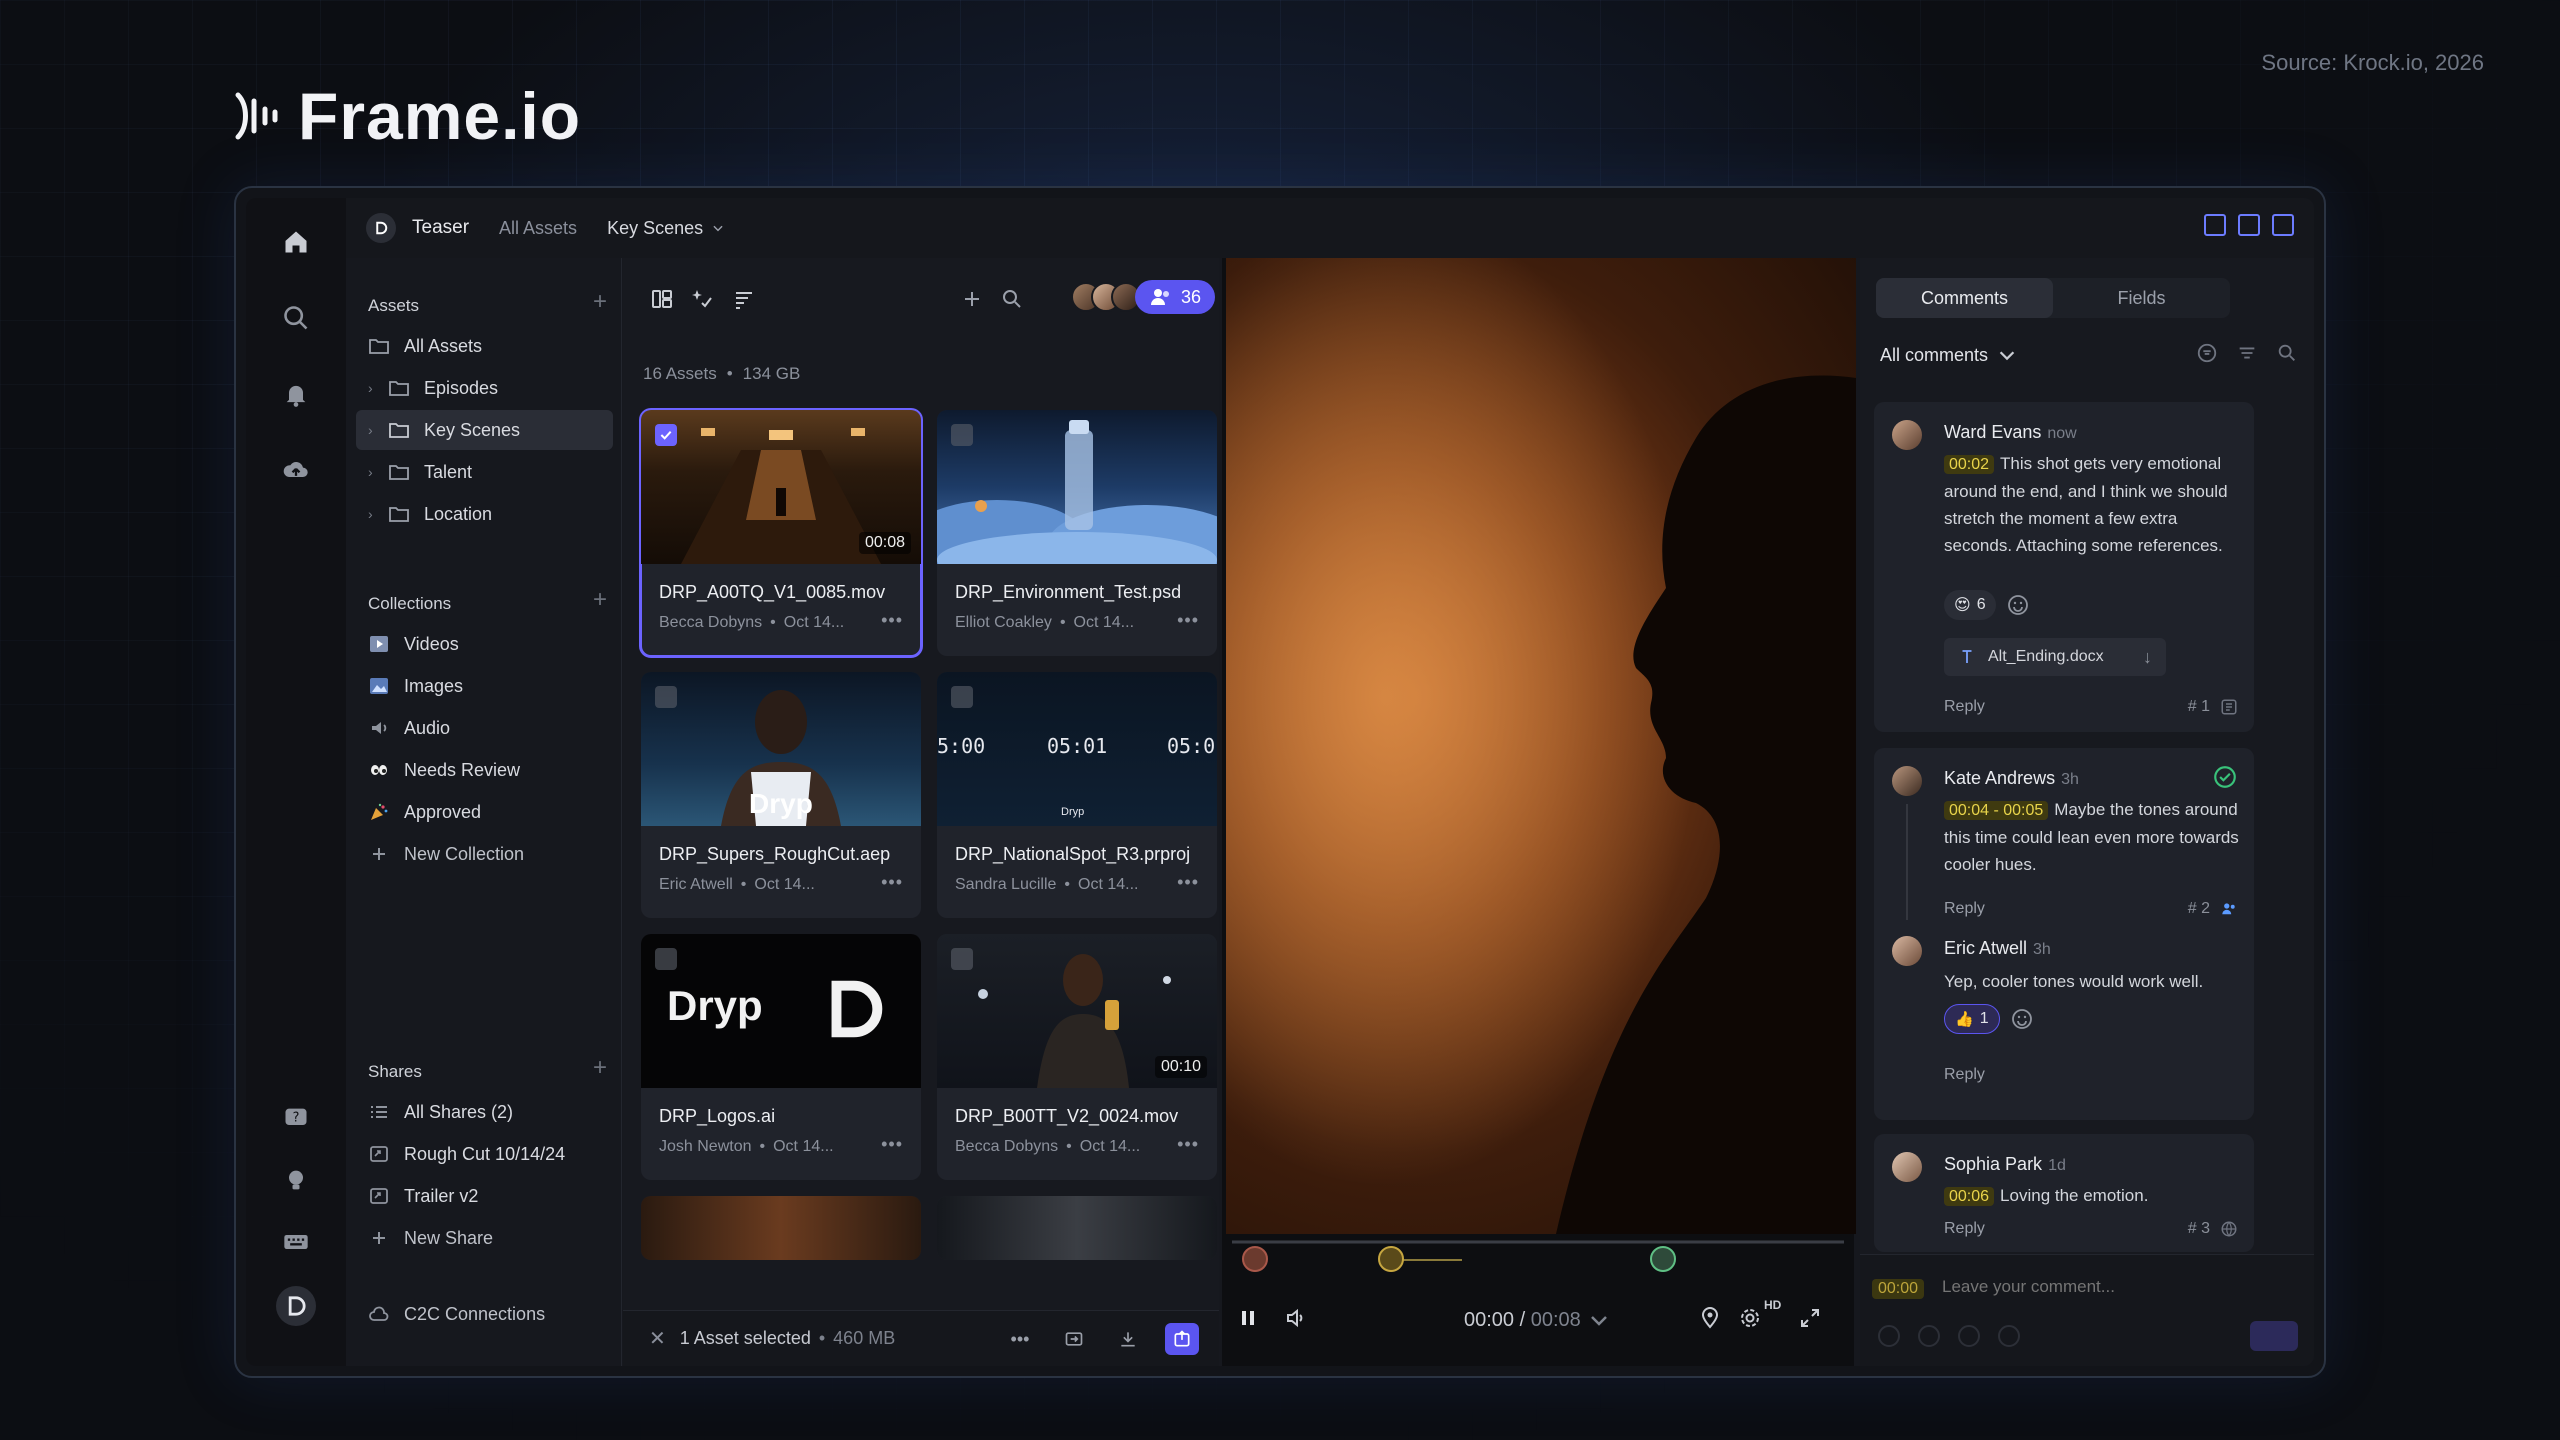 The image size is (2560, 1440). I want to click on home-icon, so click(296, 242).